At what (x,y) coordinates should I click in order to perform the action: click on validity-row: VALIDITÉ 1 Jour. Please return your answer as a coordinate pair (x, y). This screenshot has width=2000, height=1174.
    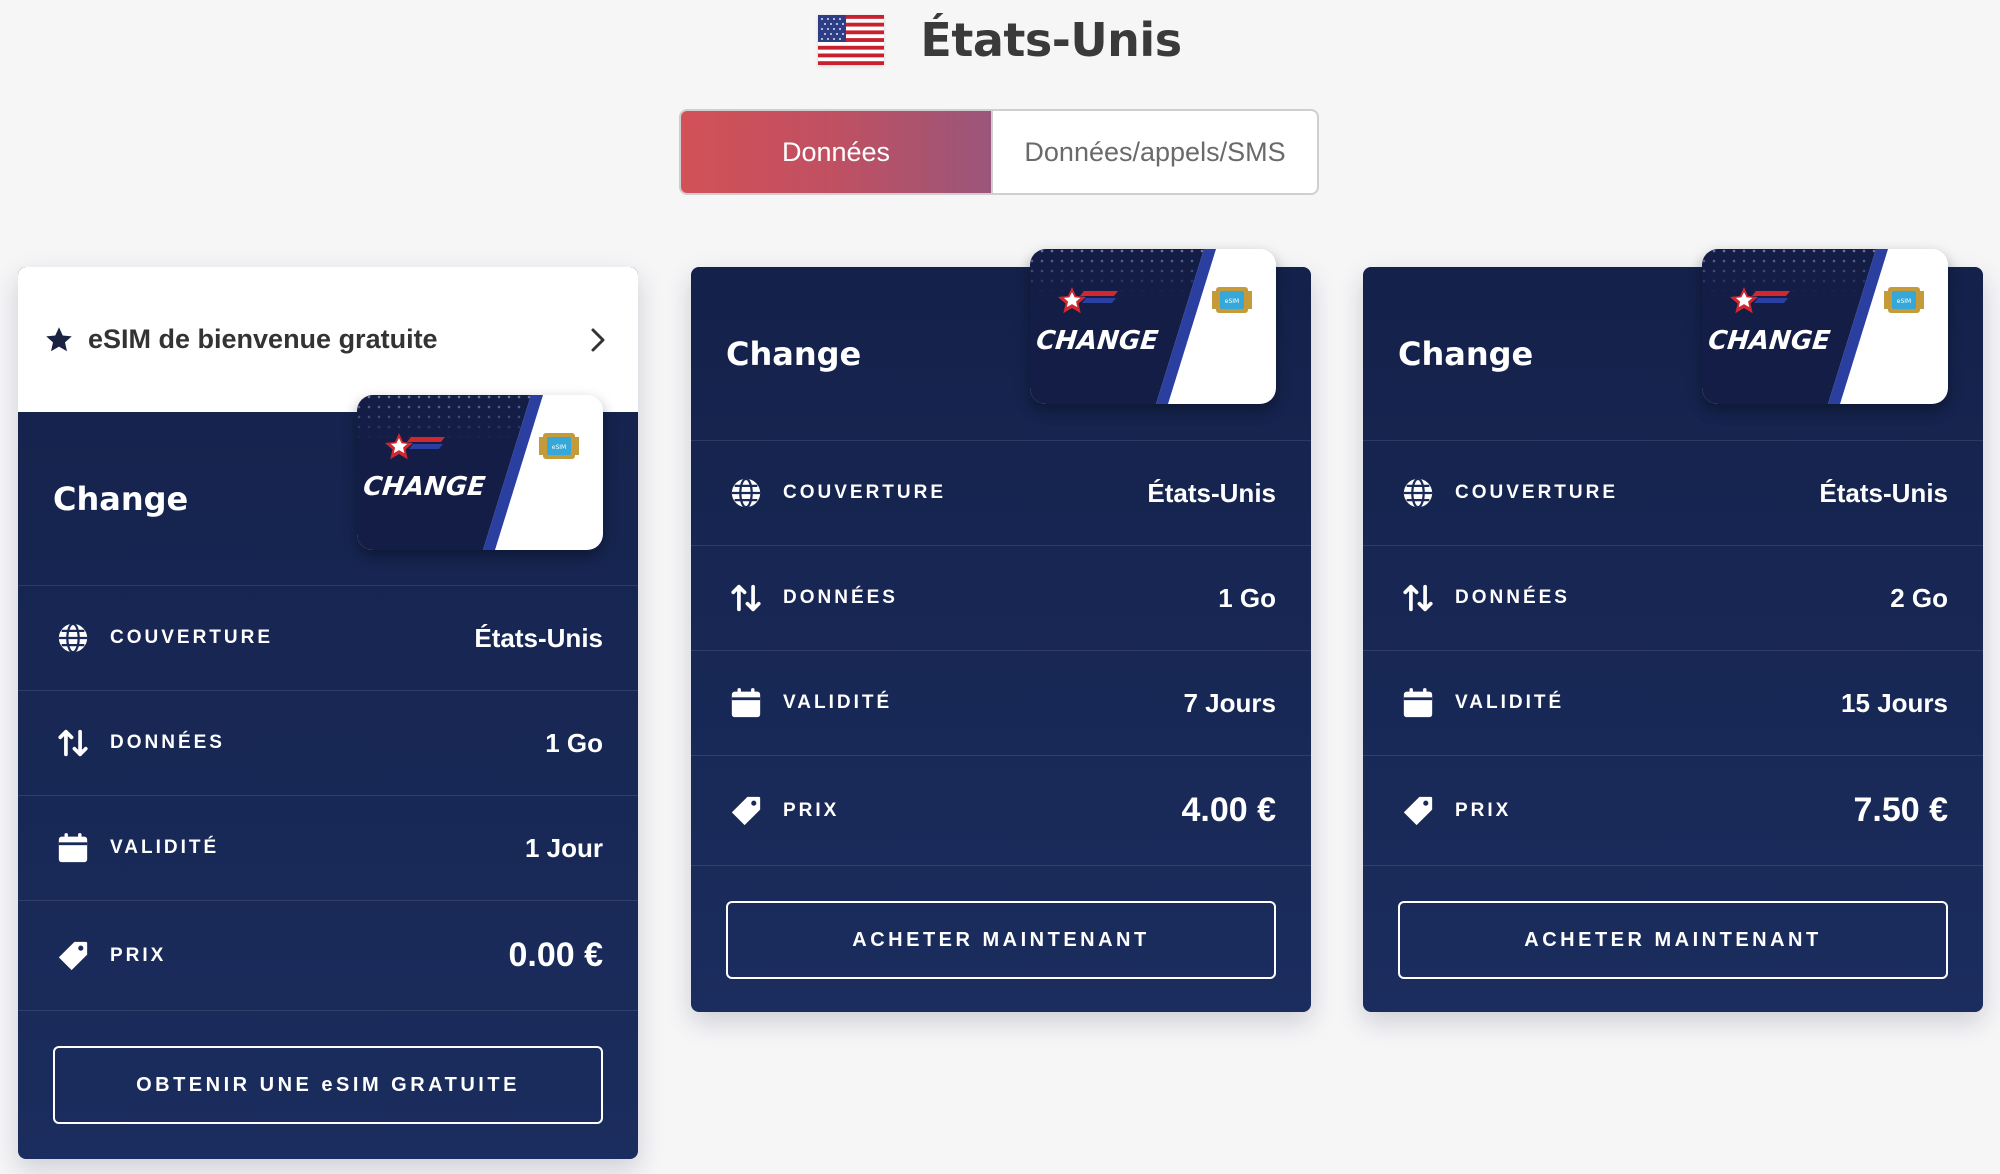
    Looking at the image, I should click on (328, 847).